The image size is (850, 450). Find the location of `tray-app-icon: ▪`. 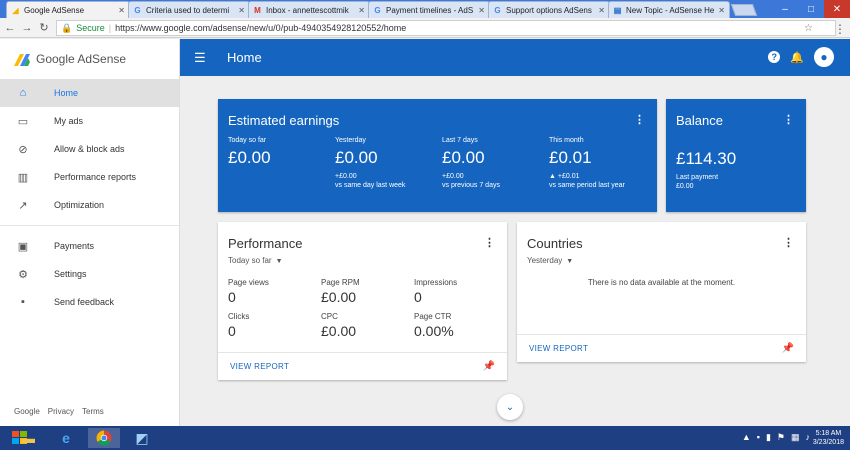

tray-app-icon: ▪ is located at coordinates (758, 437).